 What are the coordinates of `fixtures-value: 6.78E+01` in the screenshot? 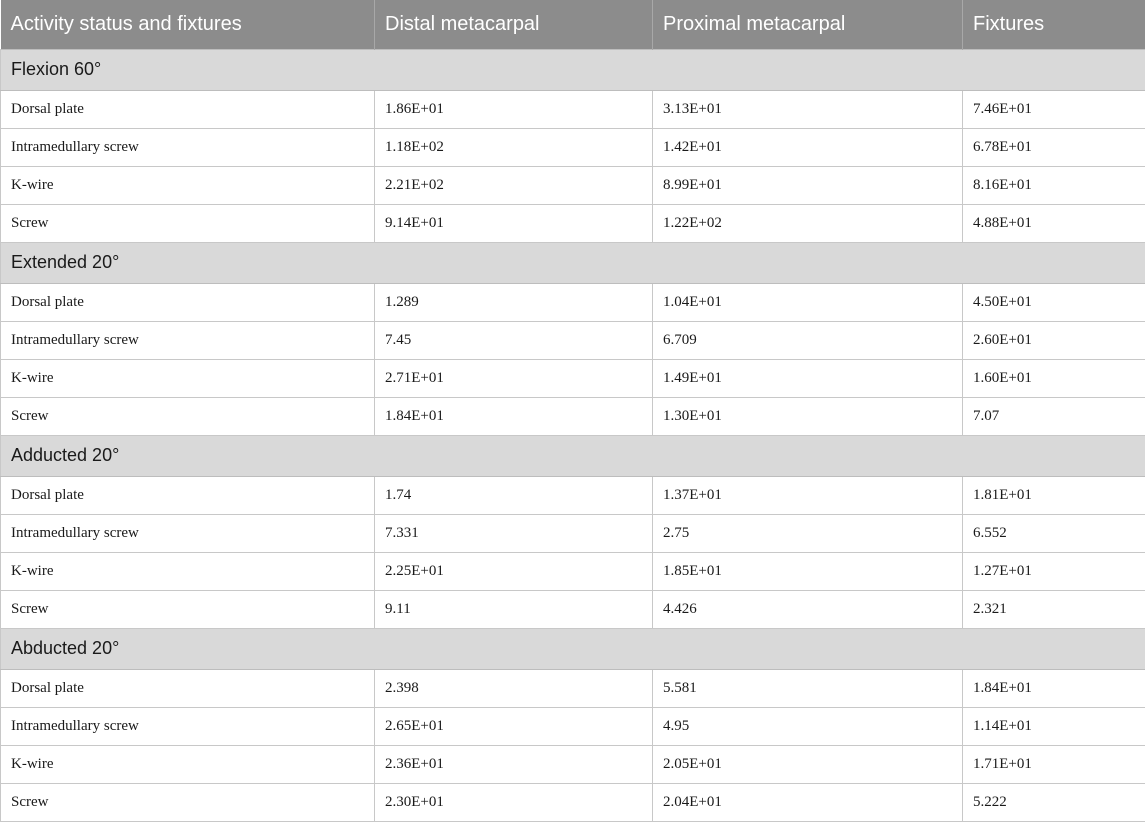 It's located at (1053, 147).